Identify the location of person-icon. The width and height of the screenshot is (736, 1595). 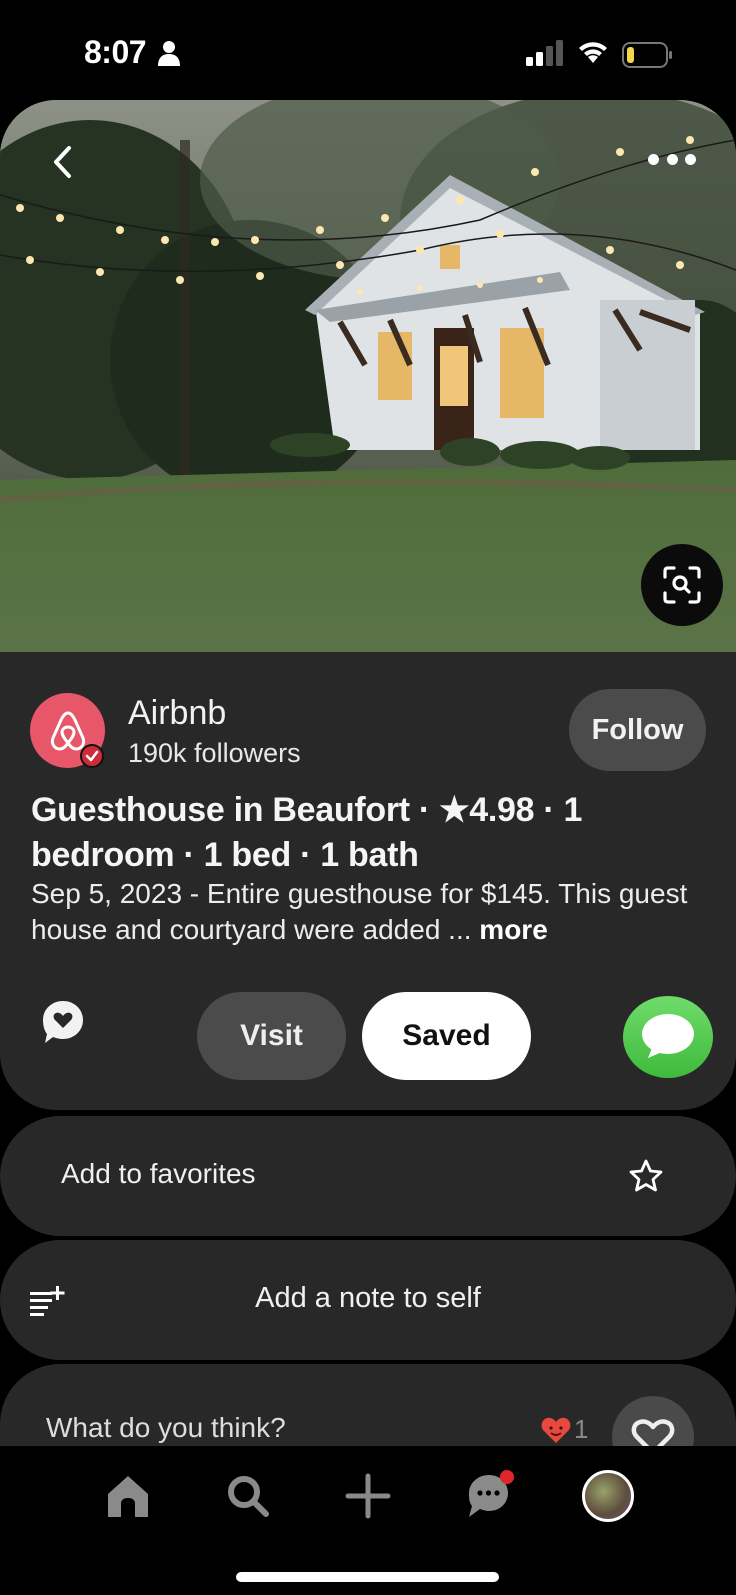
(169, 53).